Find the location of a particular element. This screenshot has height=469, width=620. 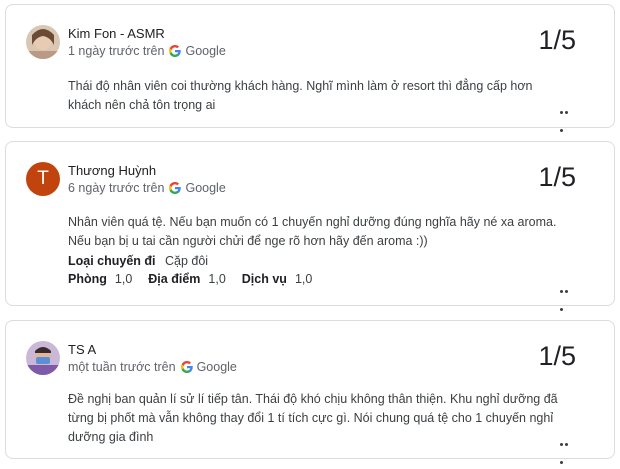

subrating-service: Dịch vụ 1,0 is located at coordinates (277, 279).